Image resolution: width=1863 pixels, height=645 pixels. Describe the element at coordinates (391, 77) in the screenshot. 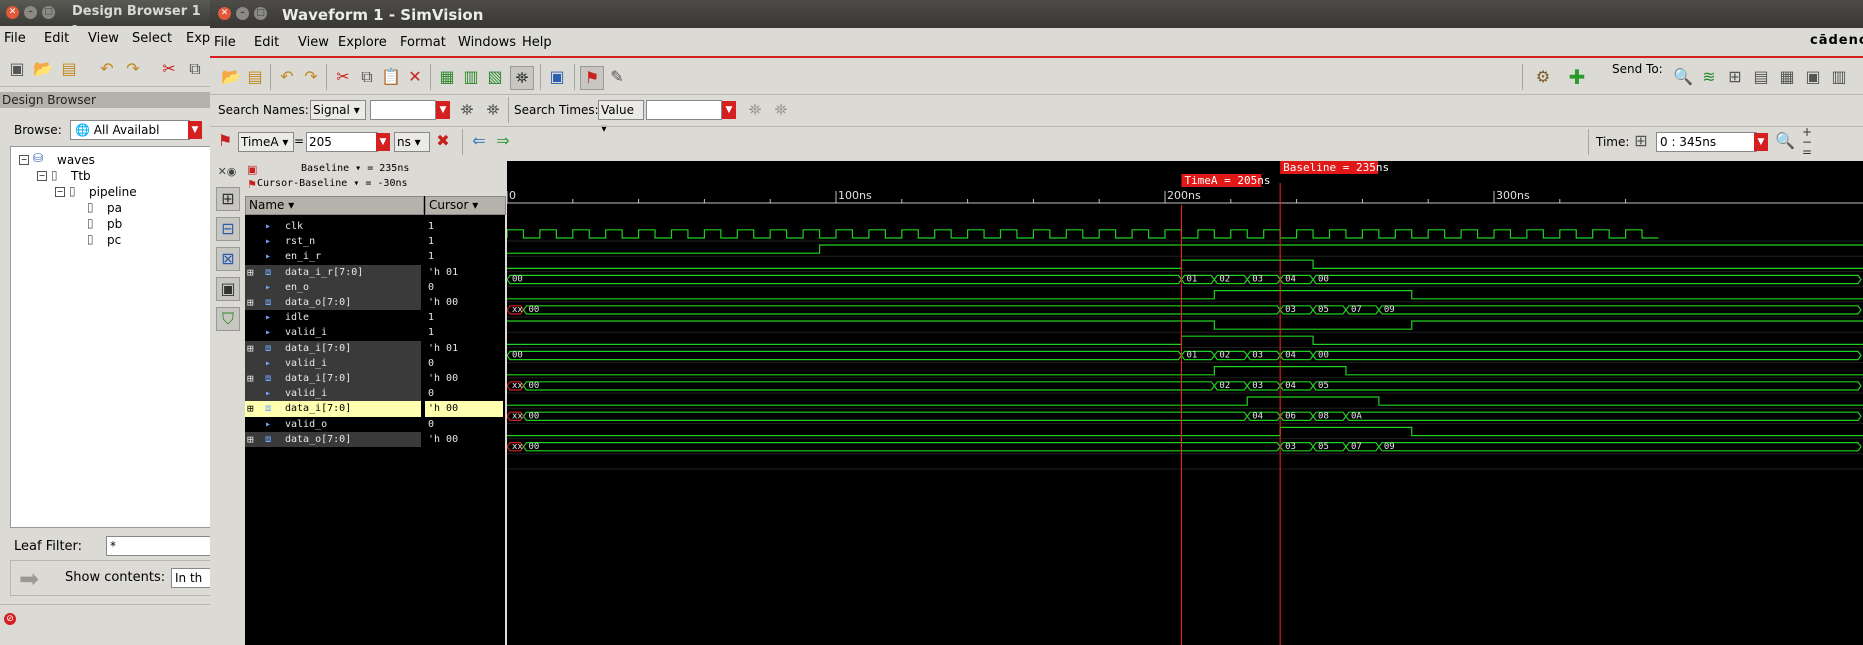

I see `paste-icon: 📋` at that location.